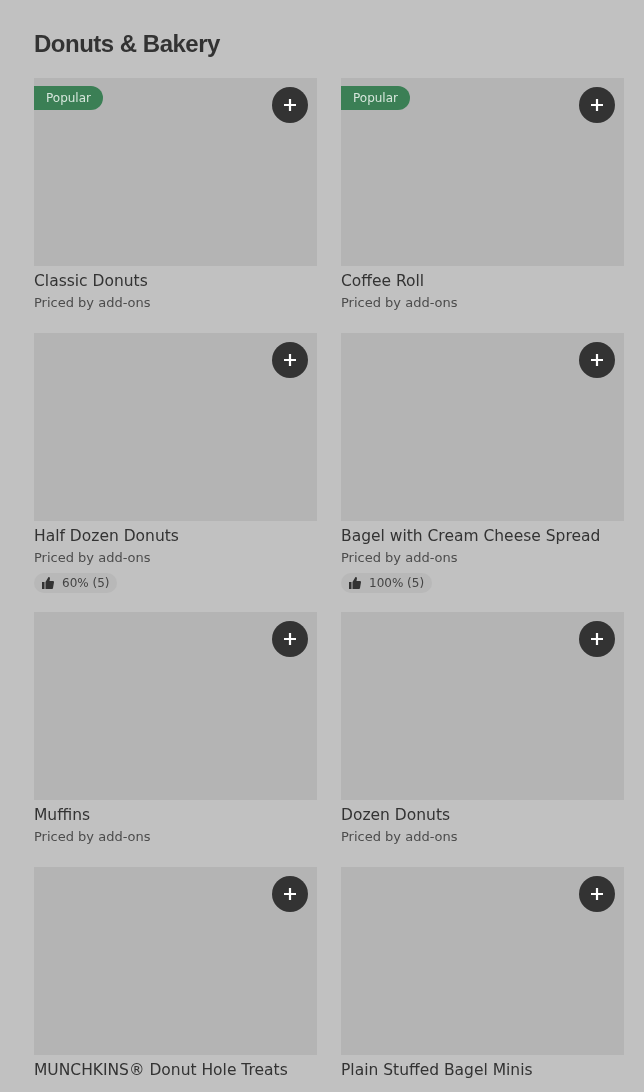 The height and width of the screenshot is (1092, 644). I want to click on rating-text: 100% (5), so click(397, 583).